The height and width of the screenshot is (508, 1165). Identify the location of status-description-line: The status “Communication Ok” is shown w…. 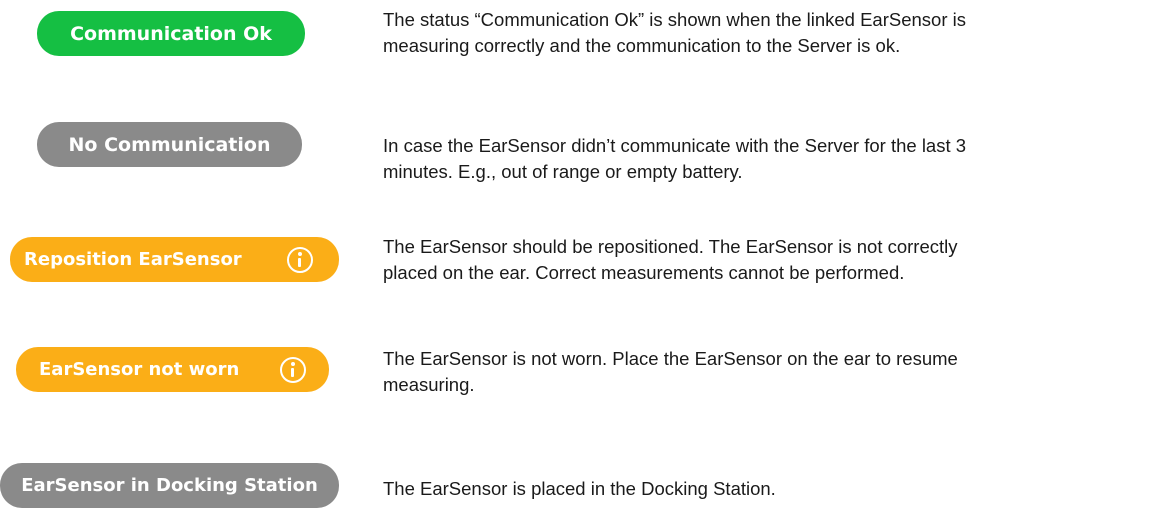
(675, 19).